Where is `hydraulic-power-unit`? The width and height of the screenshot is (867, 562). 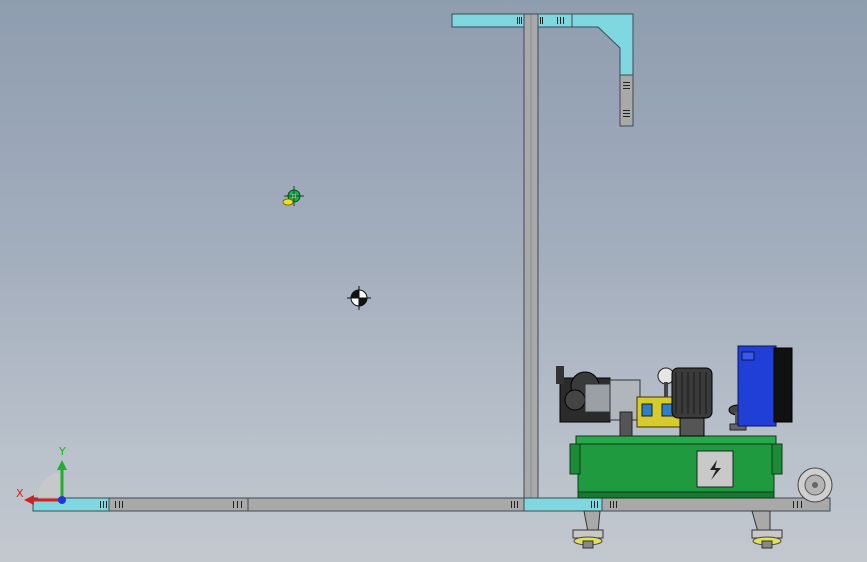 hydraulic-power-unit is located at coordinates (694, 447).